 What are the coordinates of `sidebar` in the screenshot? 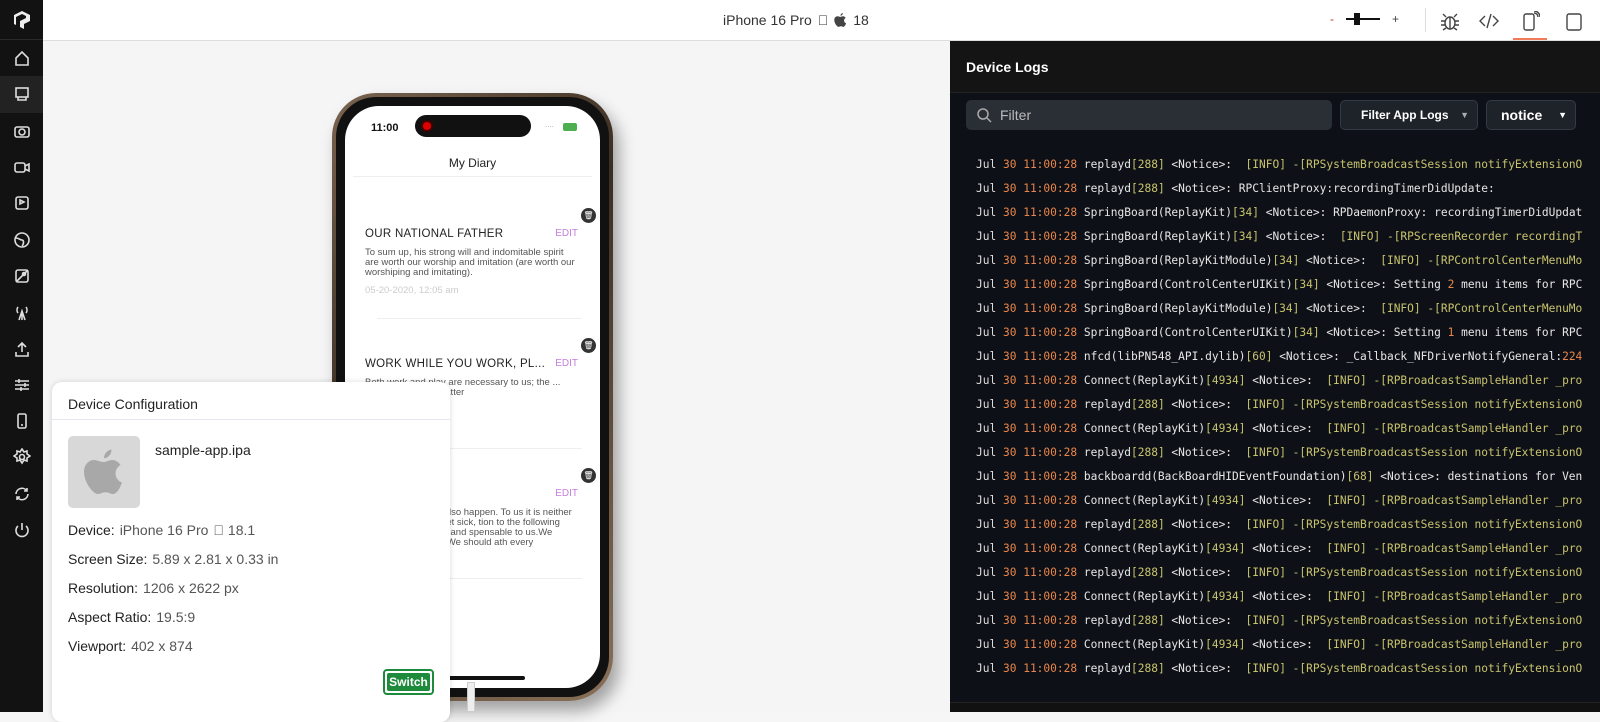 It's located at (21, 356).